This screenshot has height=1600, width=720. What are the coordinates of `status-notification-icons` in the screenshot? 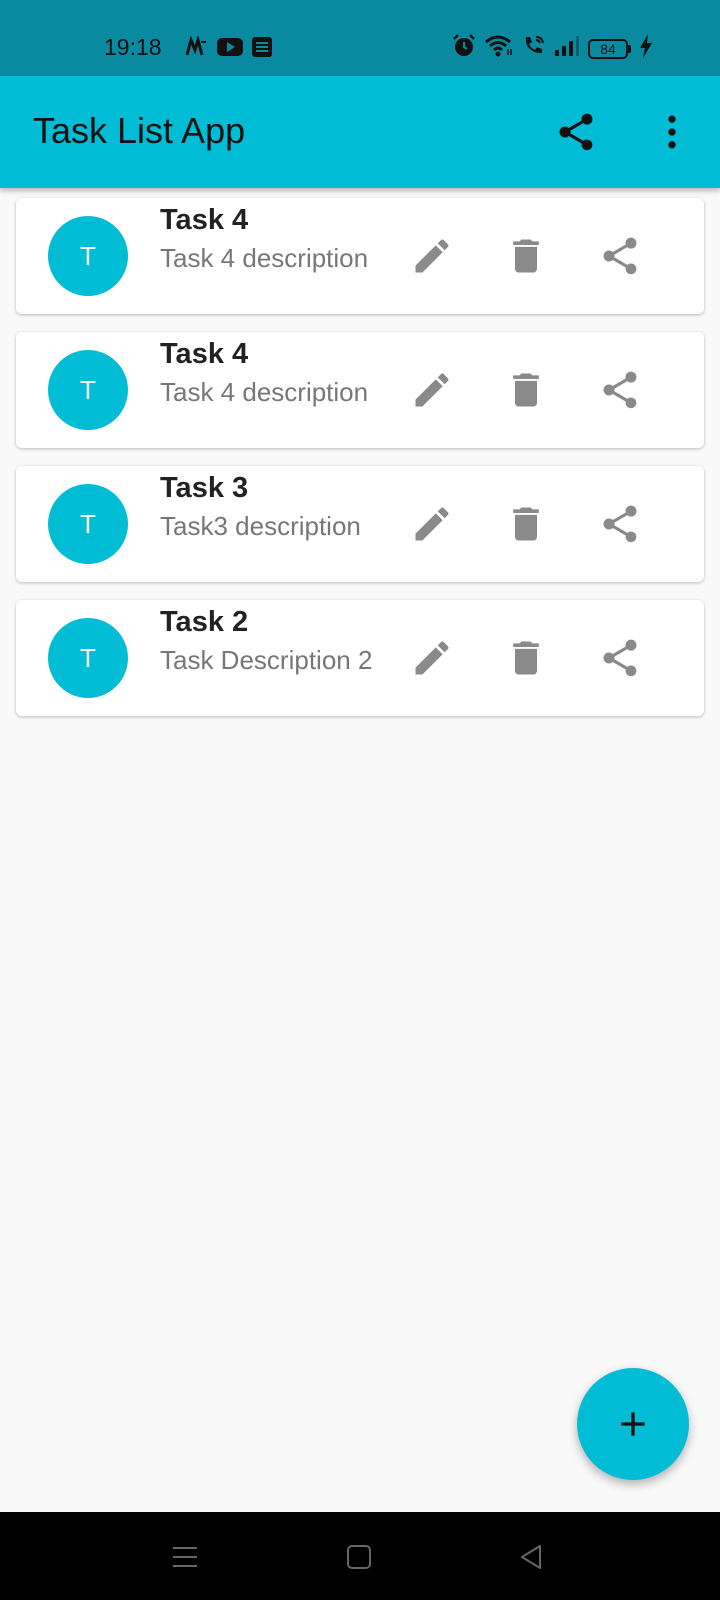 It's located at (228, 48).